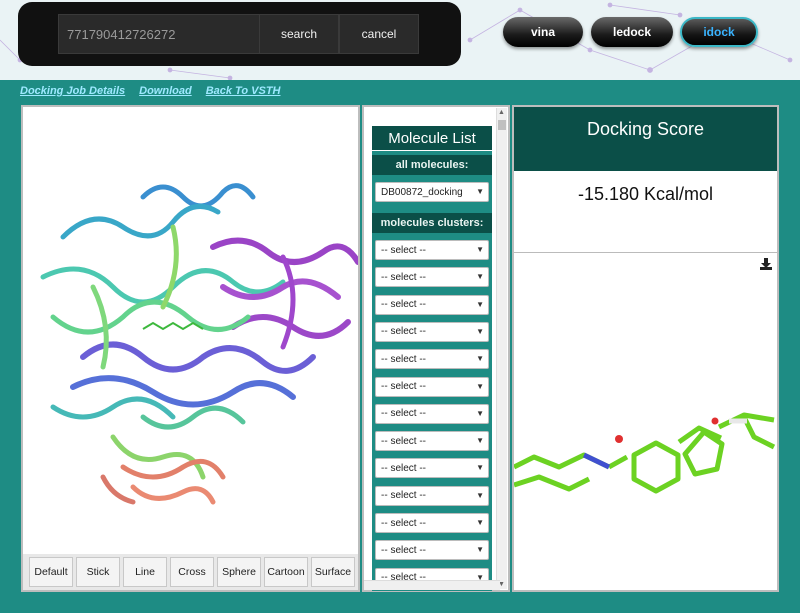  I want to click on cluster-select-1: -- select -- ▼, so click(432, 250).